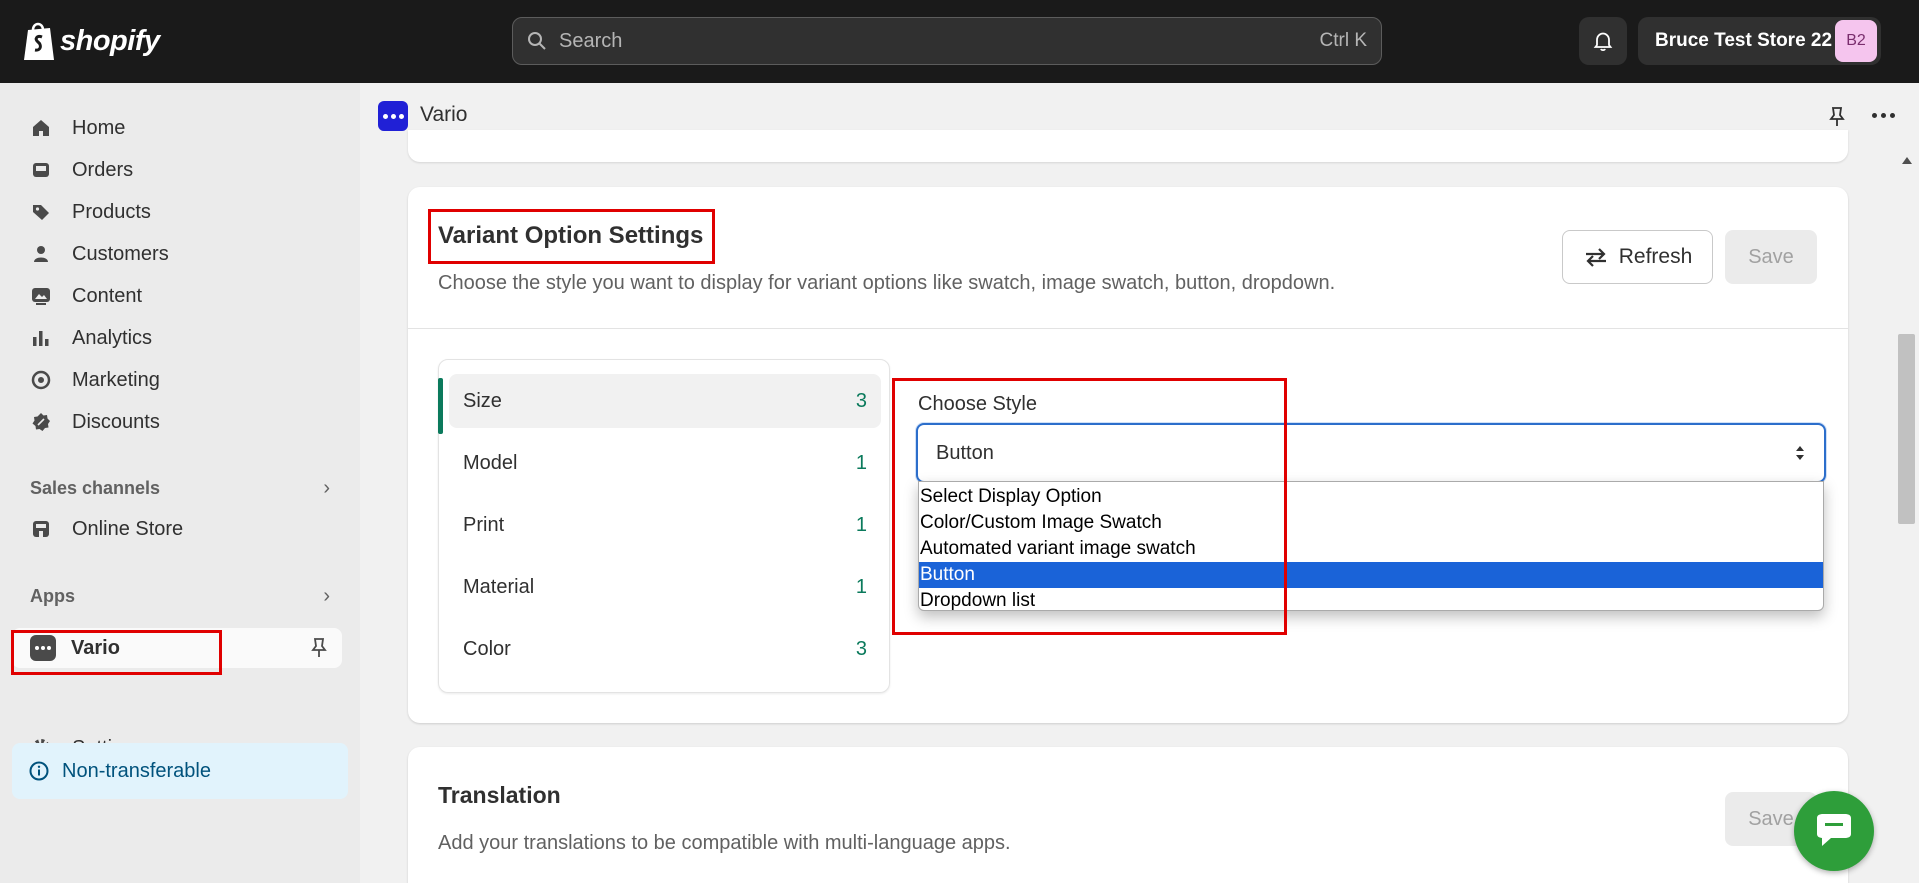 This screenshot has width=1919, height=883. Describe the element at coordinates (947, 41) in the screenshot. I see `search-bar: Search Ctrl K` at that location.